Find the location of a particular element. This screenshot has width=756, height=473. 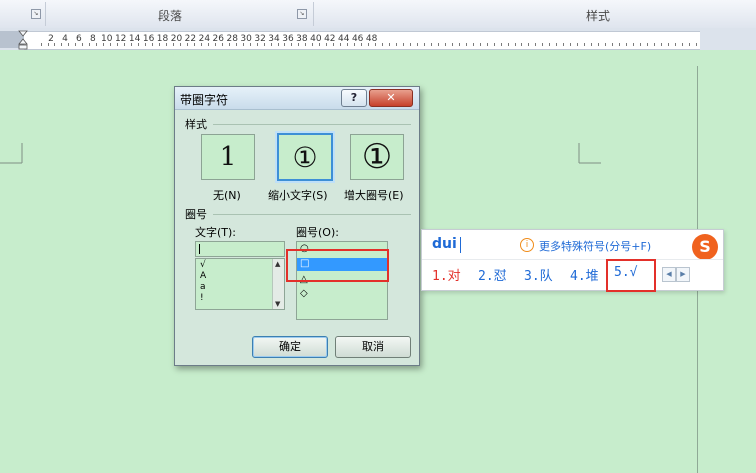

list-item: √ is located at coordinates (203, 265).